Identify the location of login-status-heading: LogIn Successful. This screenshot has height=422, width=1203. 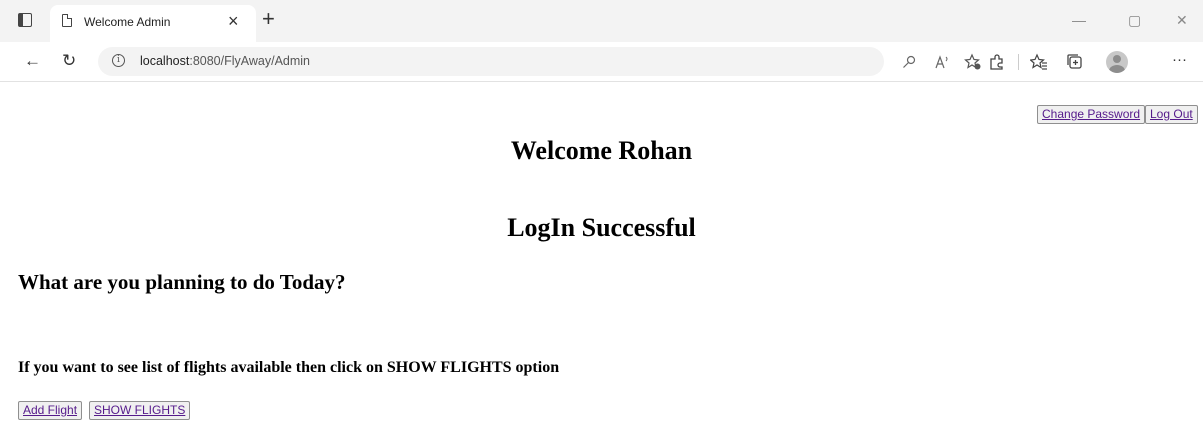
(601, 227).